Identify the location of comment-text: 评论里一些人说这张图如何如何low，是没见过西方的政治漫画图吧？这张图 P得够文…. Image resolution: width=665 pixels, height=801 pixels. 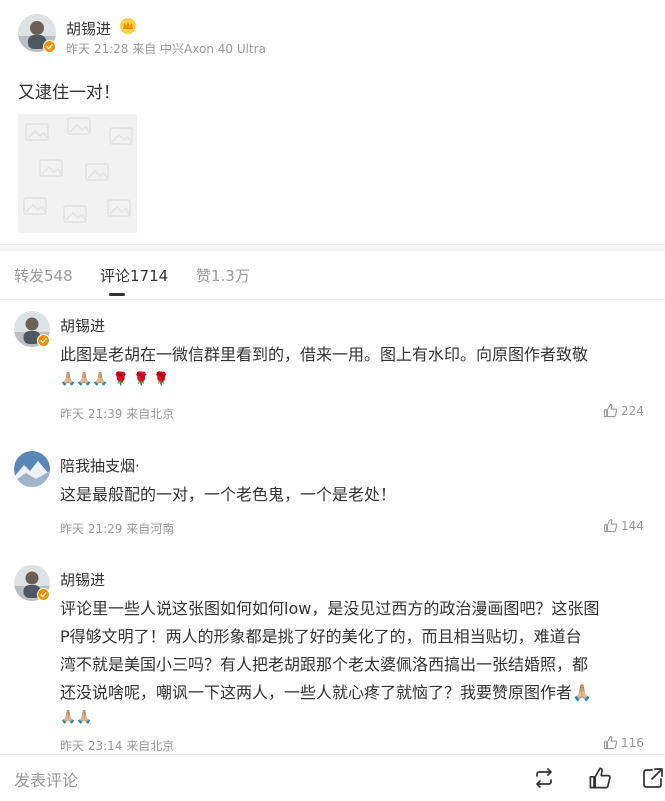
(329, 662).